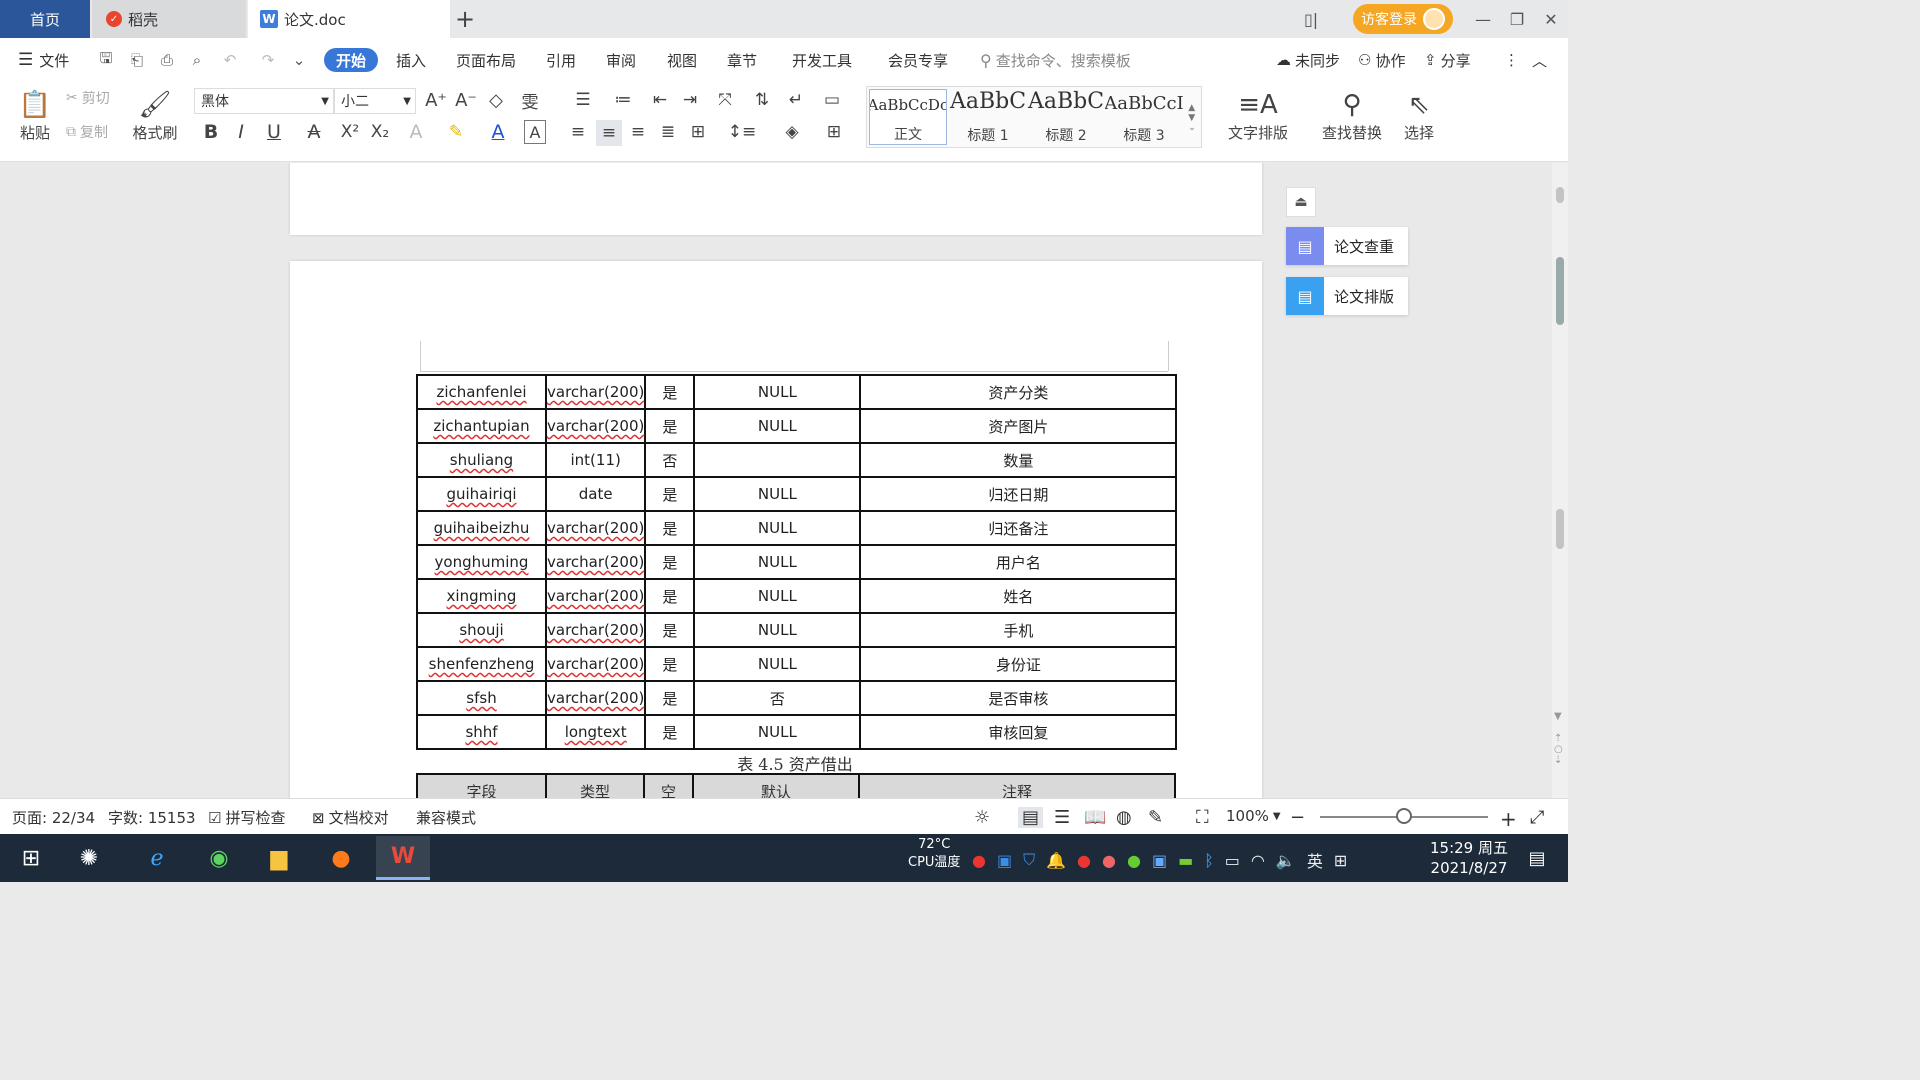 Image resolution: width=1920 pixels, height=1080 pixels. Describe the element at coordinates (1018, 562) in the screenshot. I see `comment-cell: 用户名` at that location.